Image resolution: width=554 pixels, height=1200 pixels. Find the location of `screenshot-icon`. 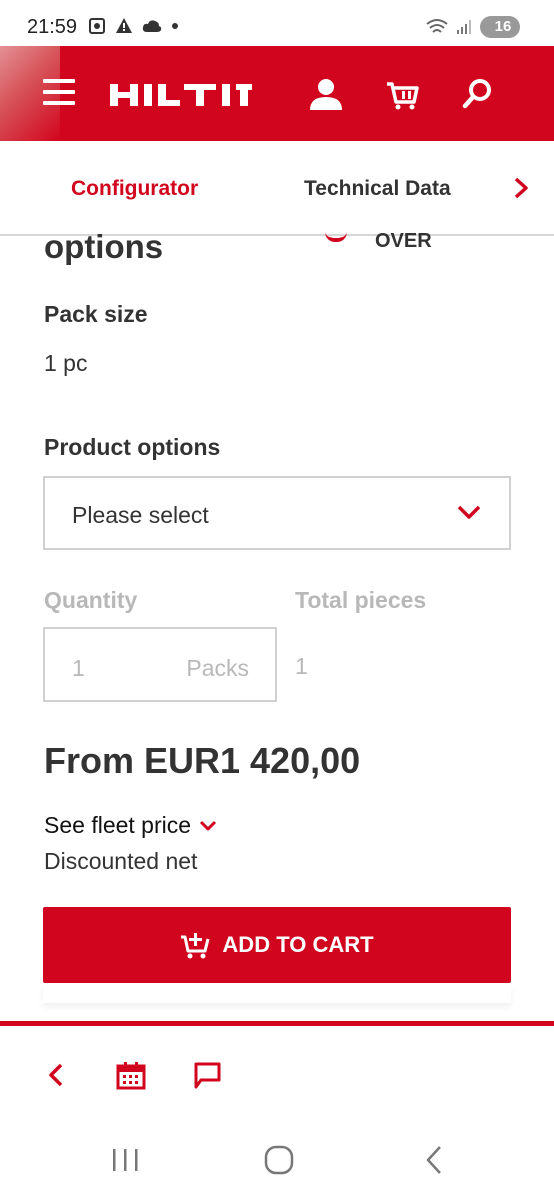

screenshot-icon is located at coordinates (97, 26).